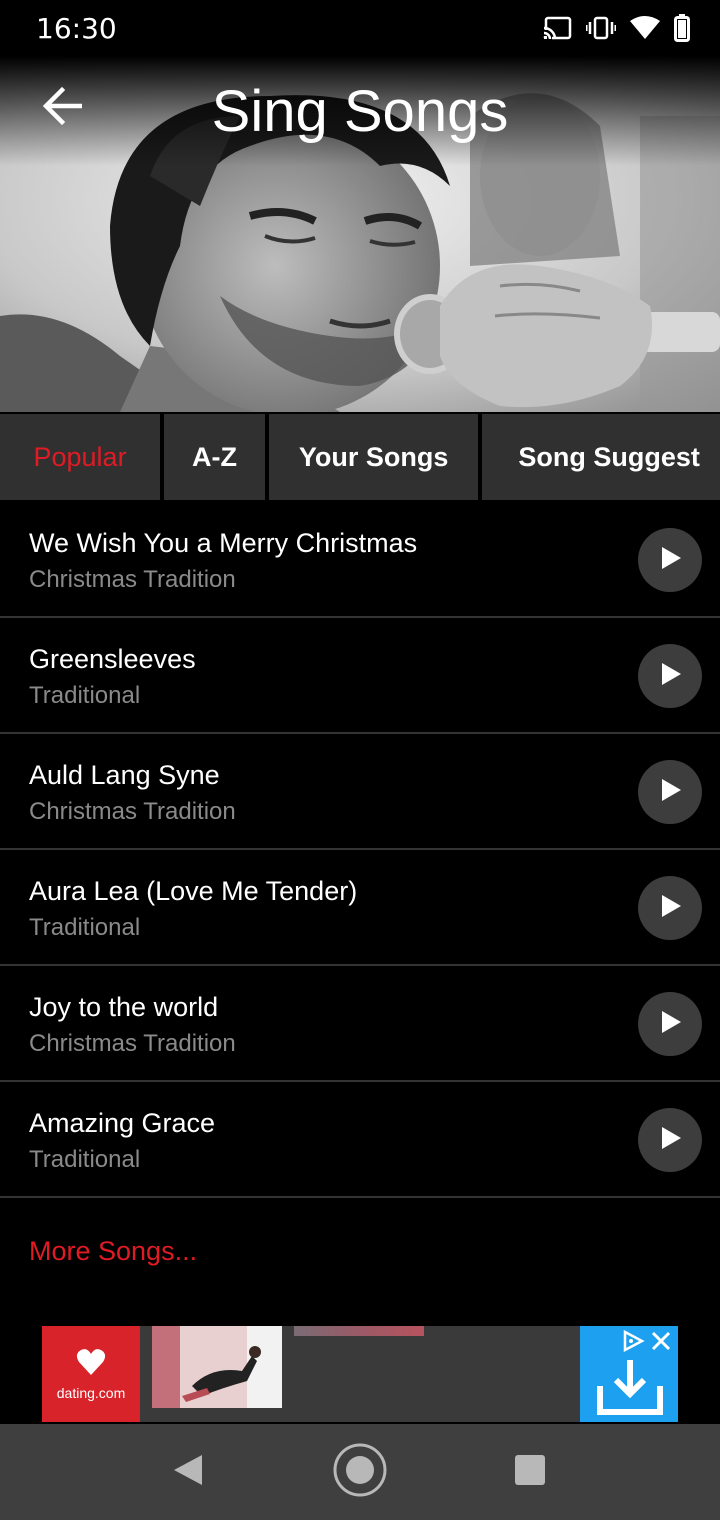 Image resolution: width=720 pixels, height=1520 pixels. Describe the element at coordinates (359, 1331) in the screenshot. I see `ad-image-strip` at that location.